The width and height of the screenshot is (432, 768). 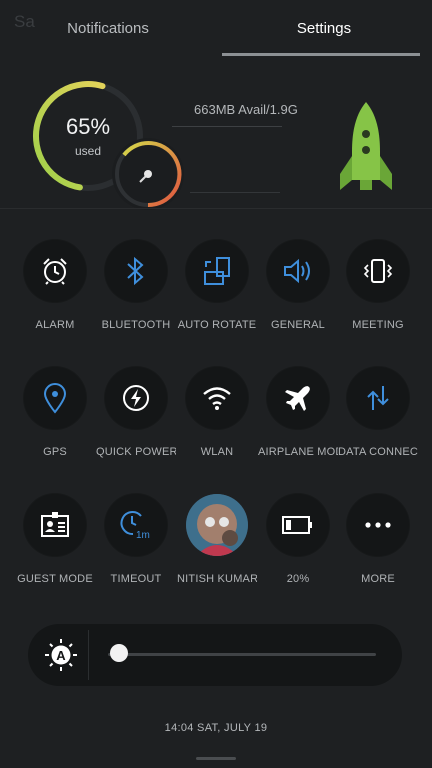 What do you see at coordinates (216, 208) in the screenshot?
I see `section-divider` at bounding box center [216, 208].